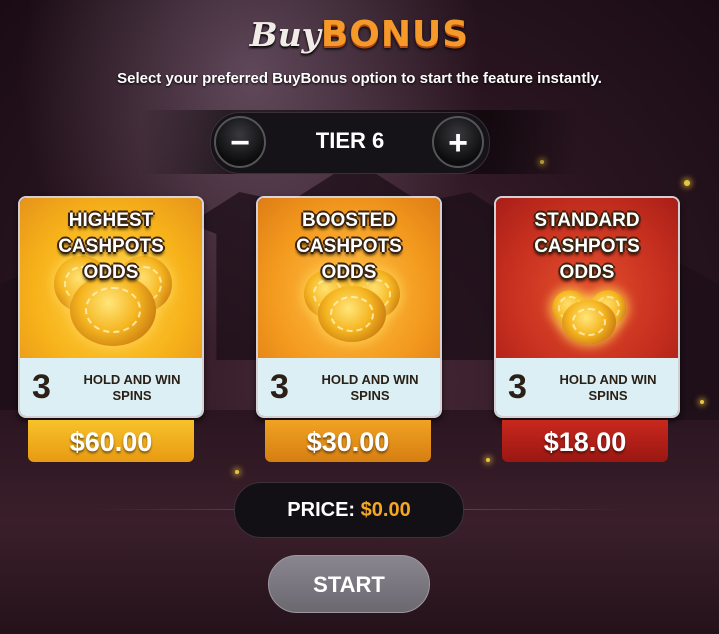 This screenshot has width=719, height=634. I want to click on card-artwork: HIGHEST CASHPOTS ODDS, so click(111, 278).